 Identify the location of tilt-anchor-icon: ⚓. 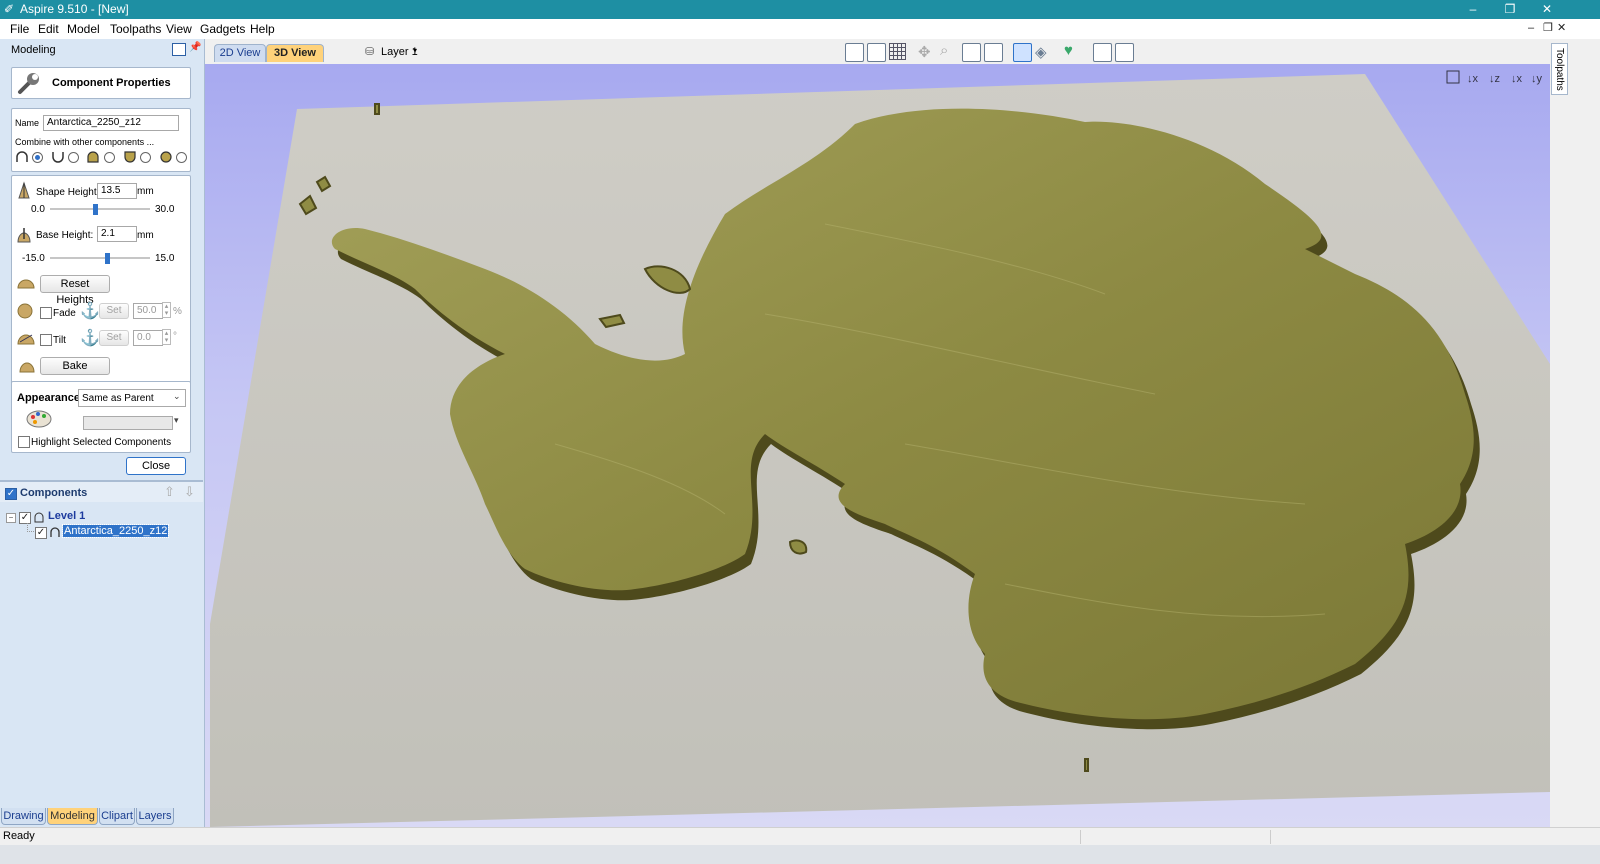
(90, 338).